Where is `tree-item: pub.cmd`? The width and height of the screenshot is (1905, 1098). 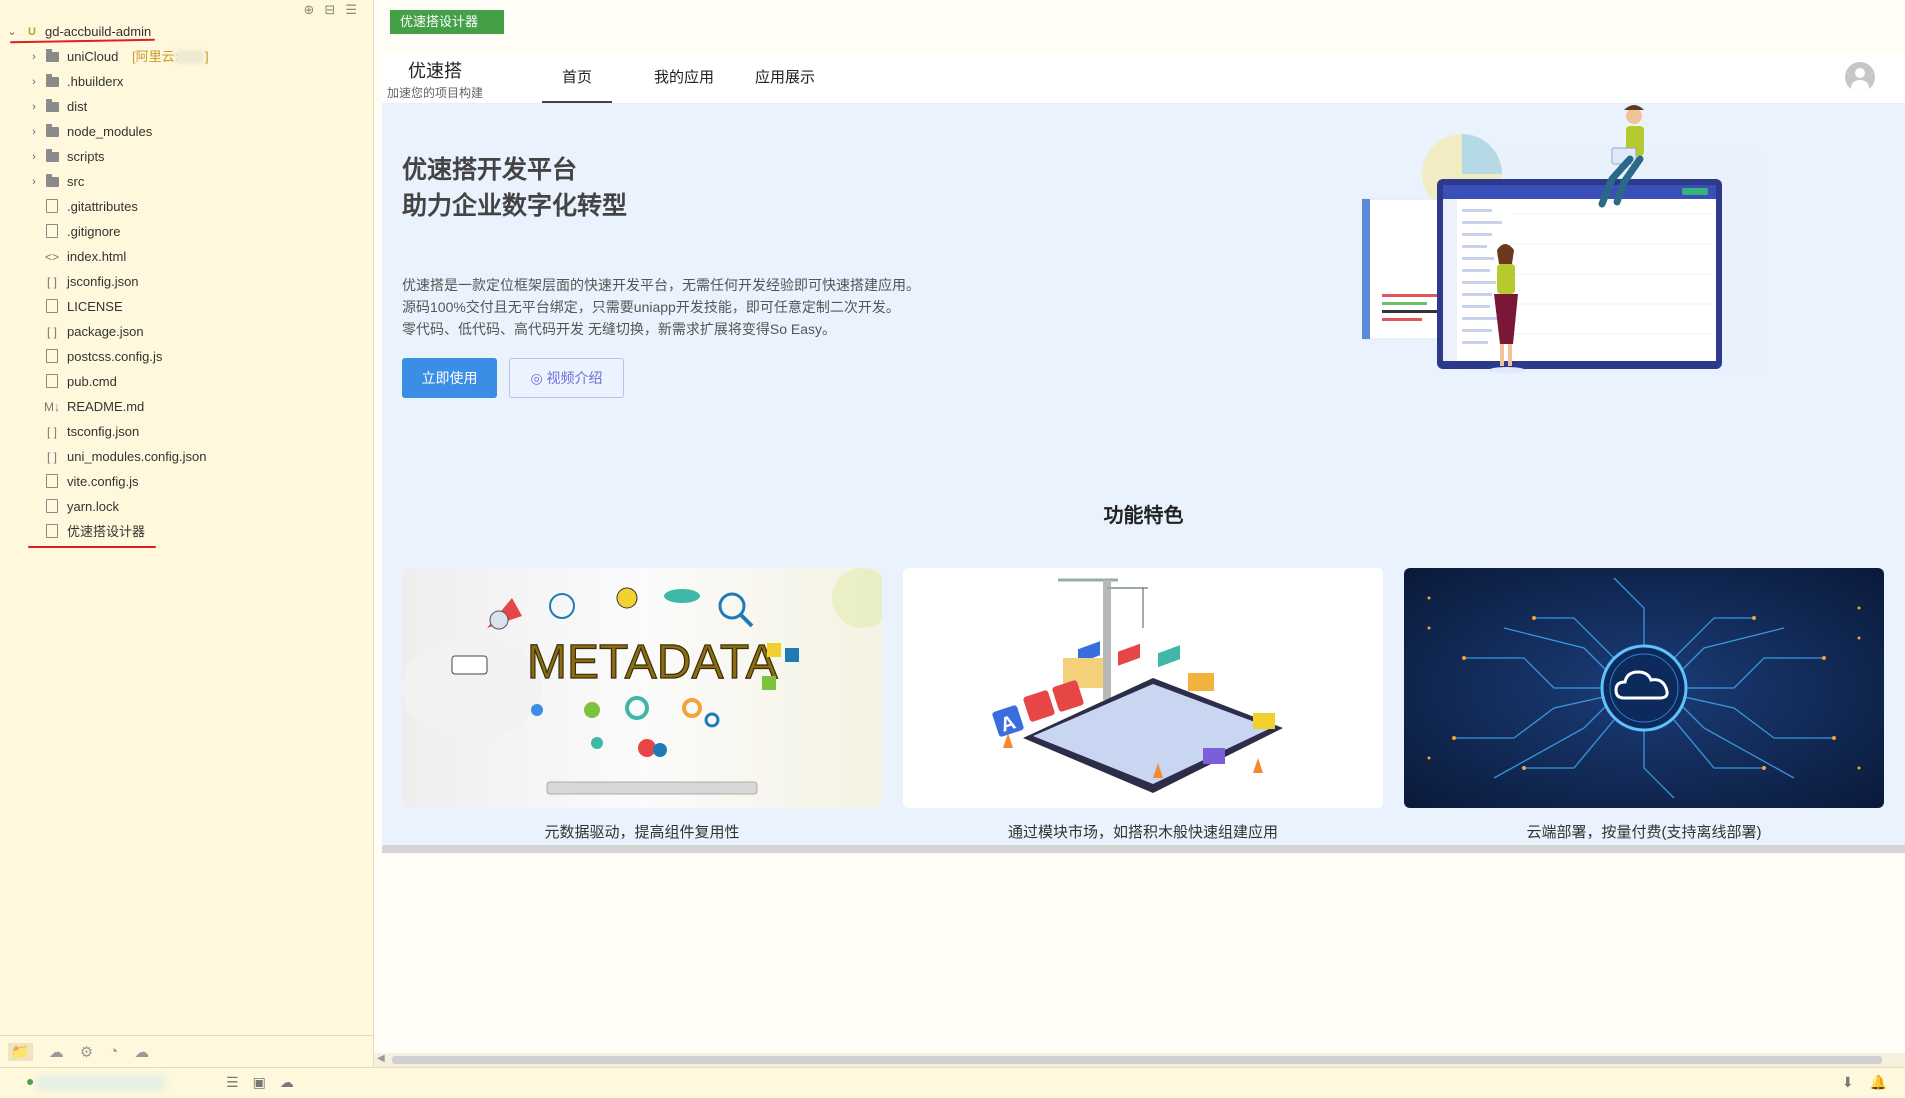
tree-item: pub.cmd is located at coordinates (186, 382).